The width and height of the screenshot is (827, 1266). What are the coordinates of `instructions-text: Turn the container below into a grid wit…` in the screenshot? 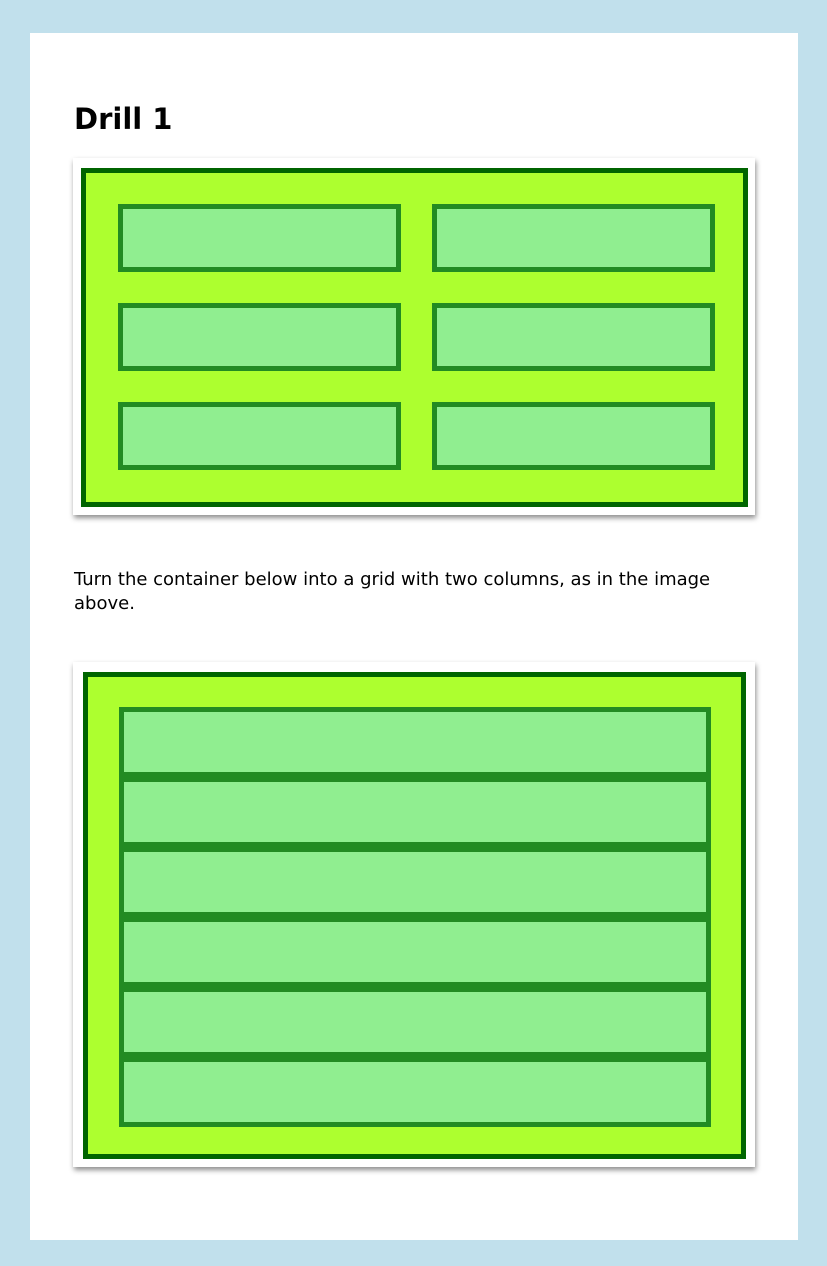 It's located at (392, 591).